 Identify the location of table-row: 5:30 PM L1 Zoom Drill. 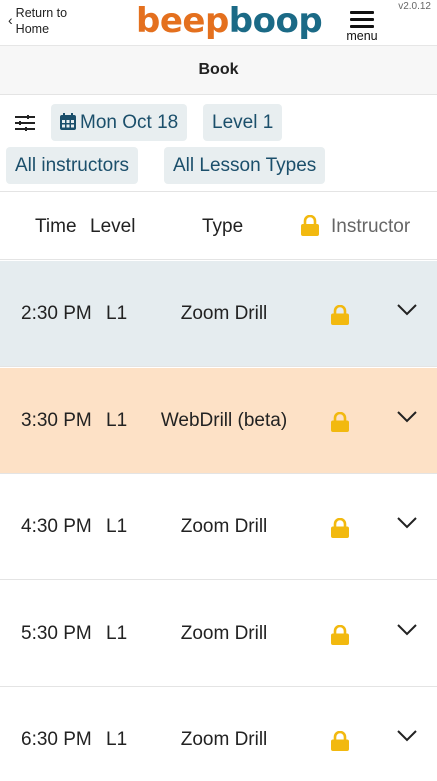
(218, 634).